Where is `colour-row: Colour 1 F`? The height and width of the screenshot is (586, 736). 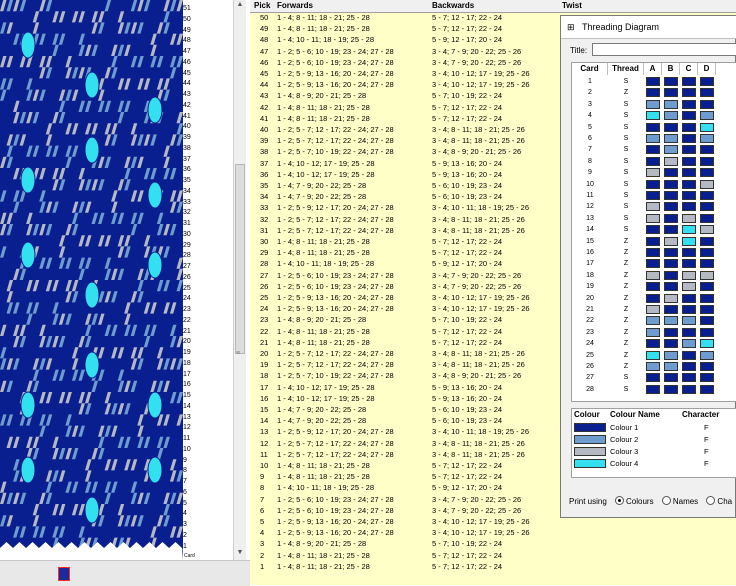
colour-row: Colour 1 F is located at coordinates (654, 427).